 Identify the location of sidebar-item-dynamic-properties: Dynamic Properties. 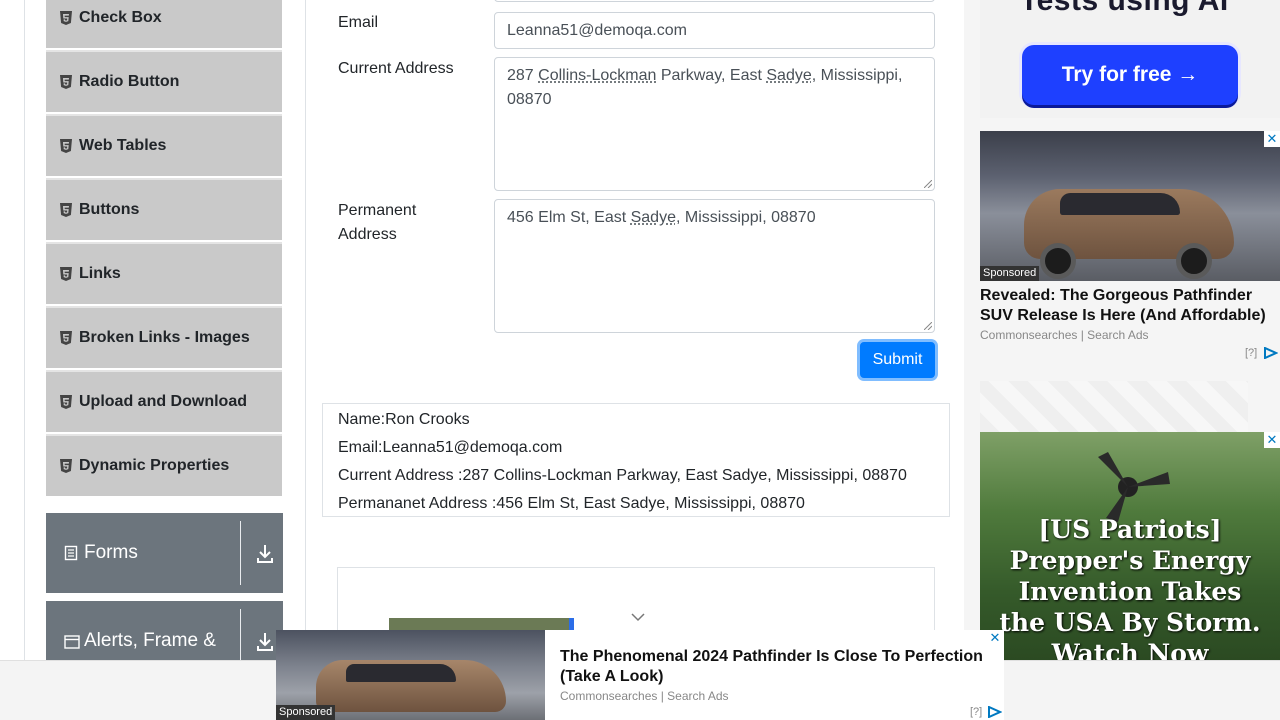
(164, 465).